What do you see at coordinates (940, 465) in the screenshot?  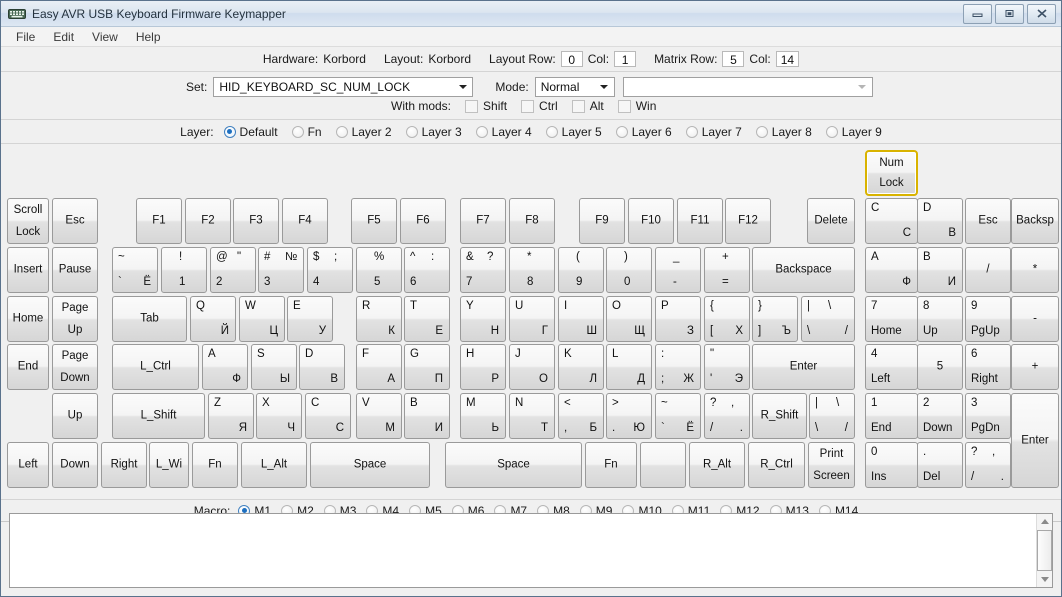 I see `key-: . Del` at bounding box center [940, 465].